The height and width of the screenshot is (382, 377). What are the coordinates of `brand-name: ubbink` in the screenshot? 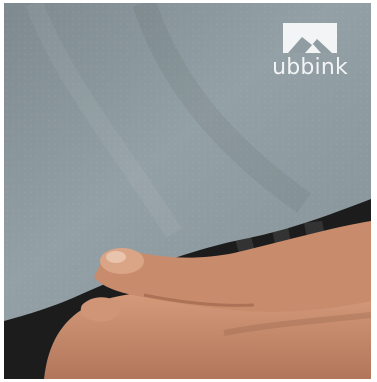 It's located at (310, 67).